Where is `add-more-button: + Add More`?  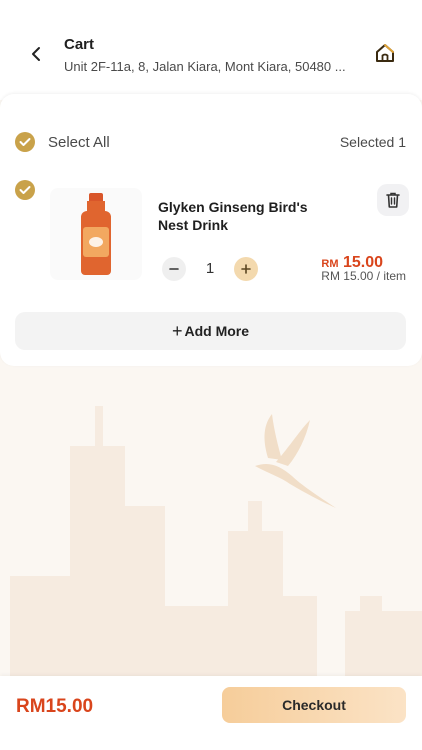 add-more-button: + Add More is located at coordinates (210, 331).